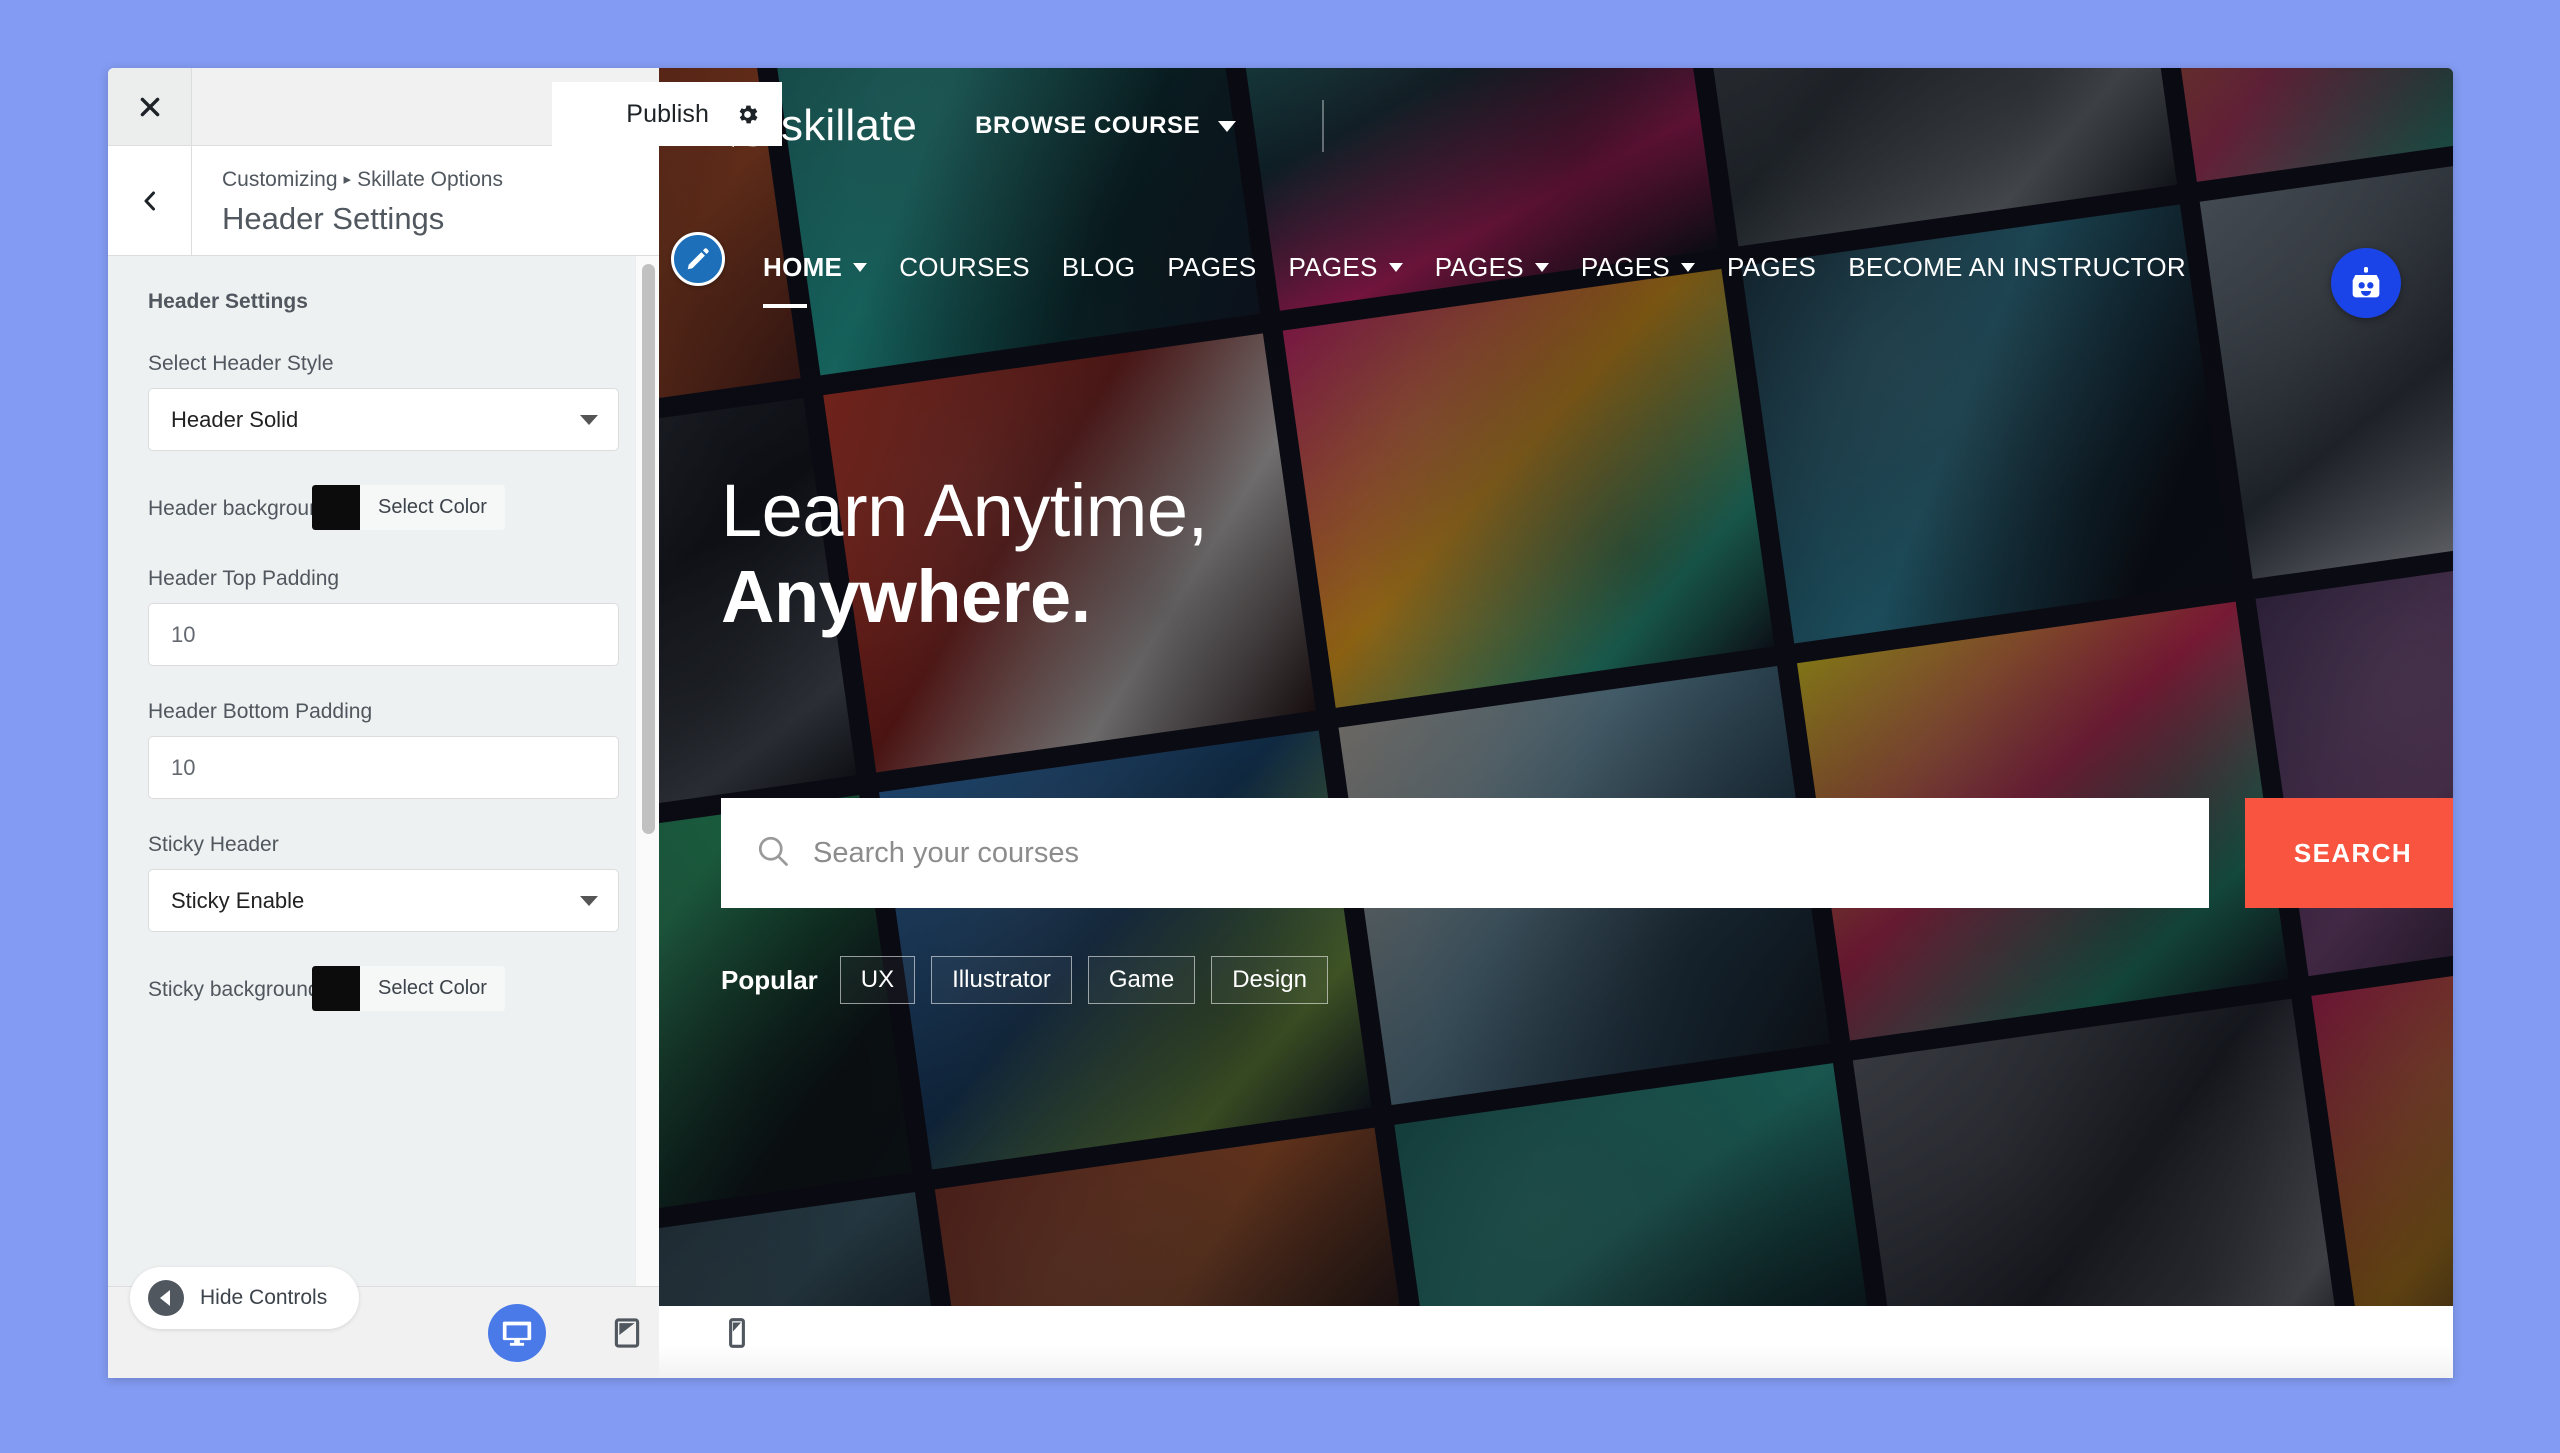 The width and height of the screenshot is (2560, 1453). Describe the element at coordinates (238, 900) in the screenshot. I see `sticky-header-value: Sticky Enable` at that location.